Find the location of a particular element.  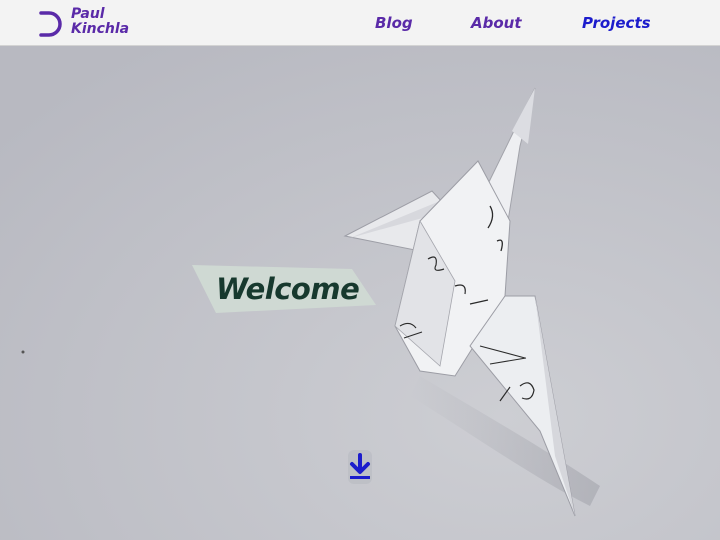

welcome-banner: Welcome is located at coordinates (284, 289).